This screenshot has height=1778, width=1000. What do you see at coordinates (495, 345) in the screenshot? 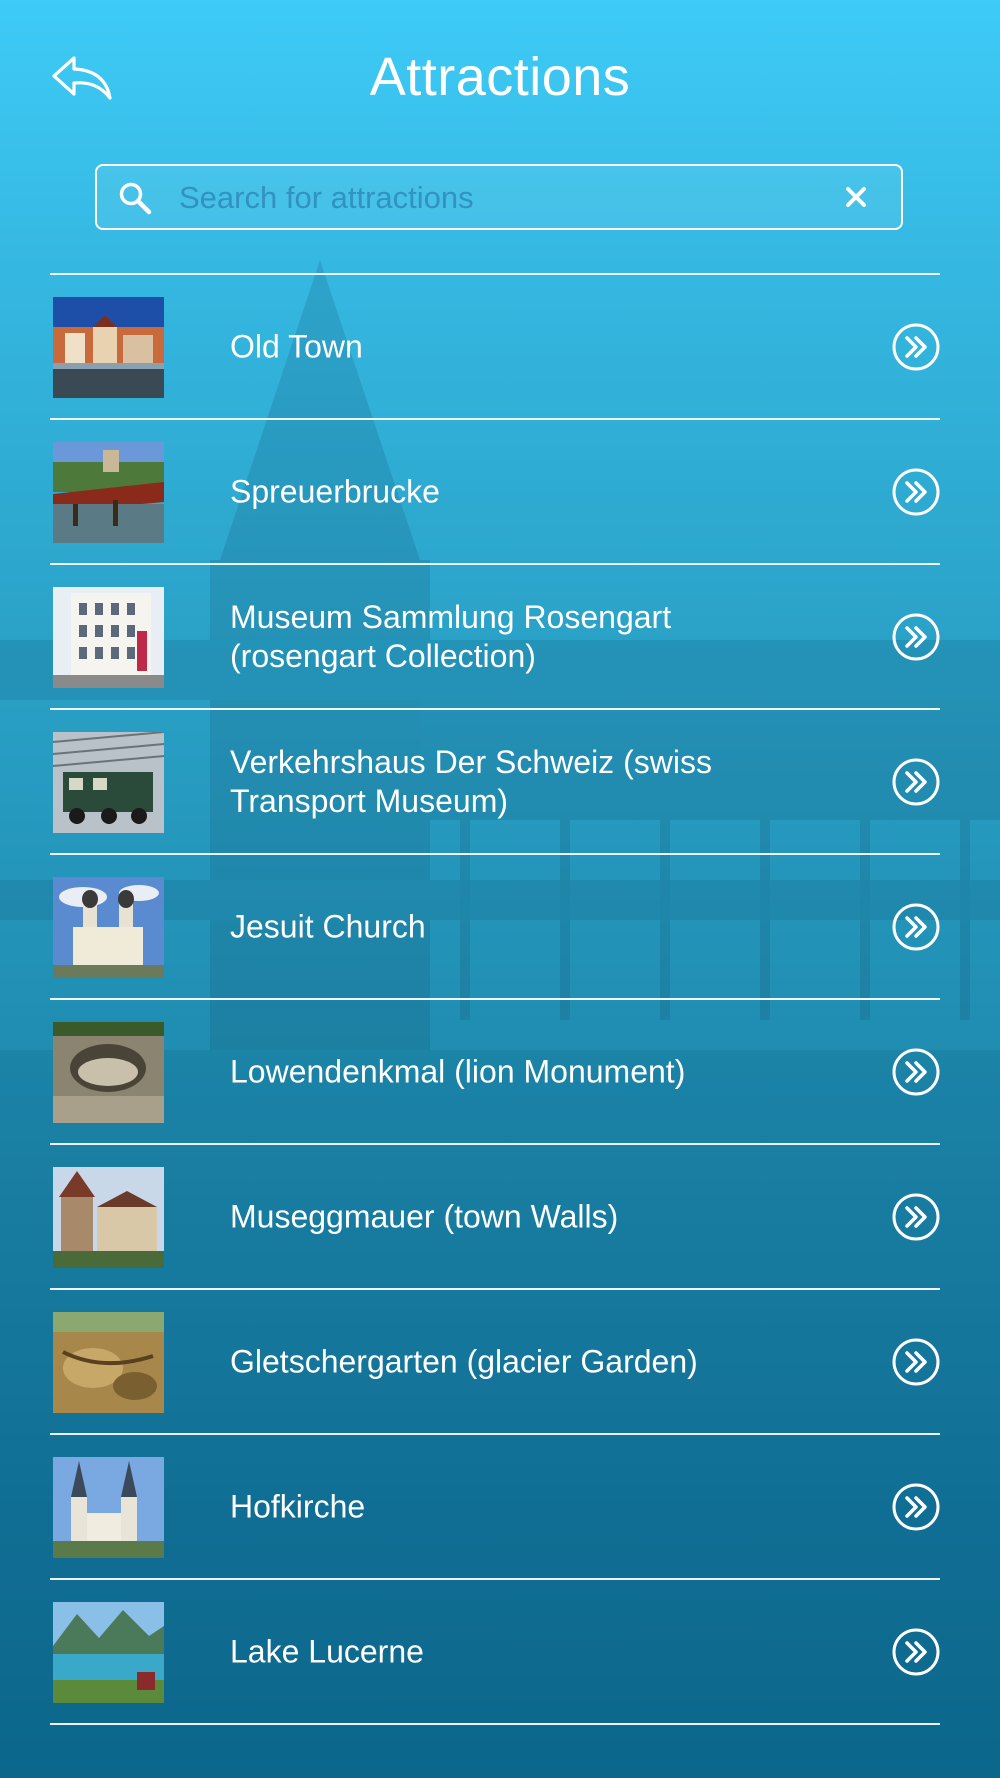
I see `attraction-row-old-town: Old Town` at bounding box center [495, 345].